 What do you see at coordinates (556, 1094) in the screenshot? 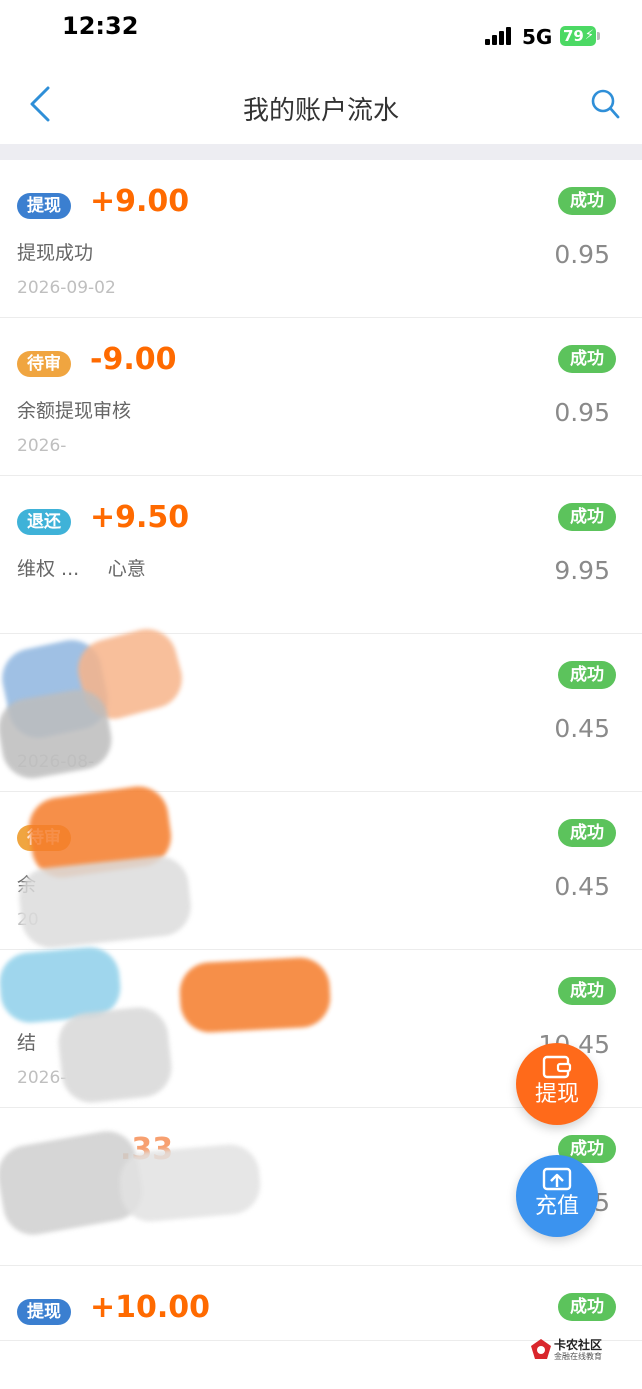
I see `withdraw-label: 提现` at bounding box center [556, 1094].